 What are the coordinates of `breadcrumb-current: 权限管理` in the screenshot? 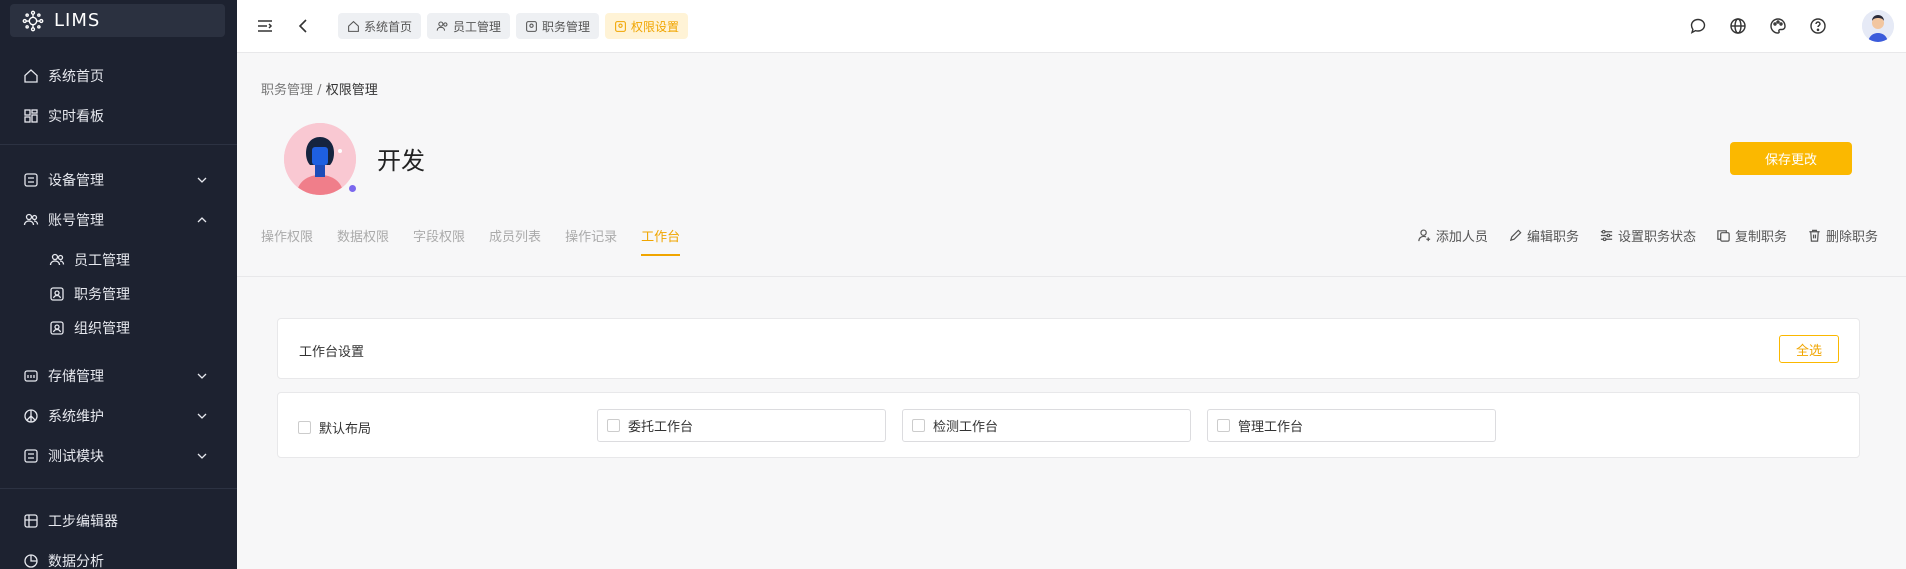 It's located at (351, 90).